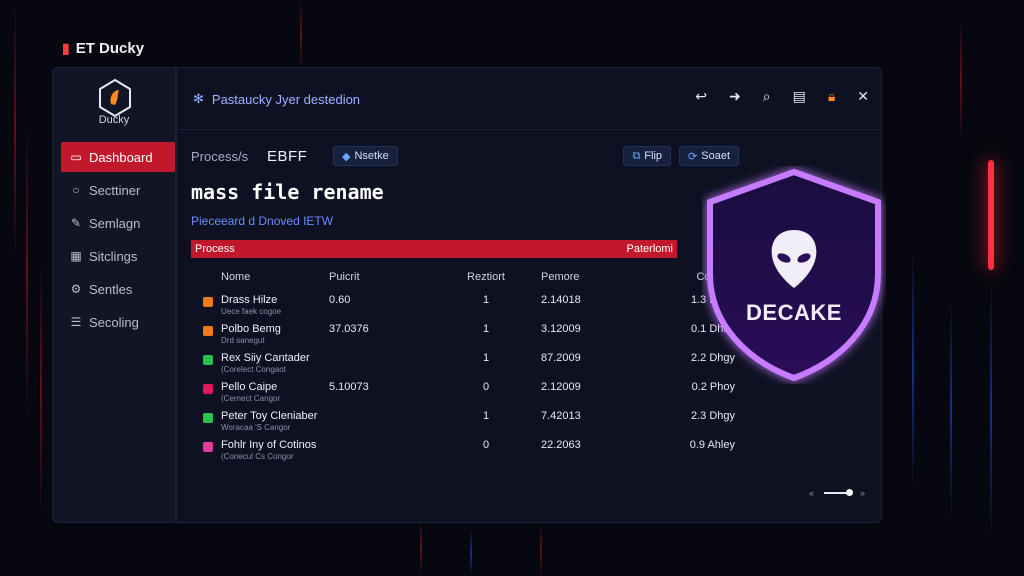 This screenshot has height=576, width=1024. I want to click on sidebar-item-sentles: ⚙ Sentles, so click(118, 289).